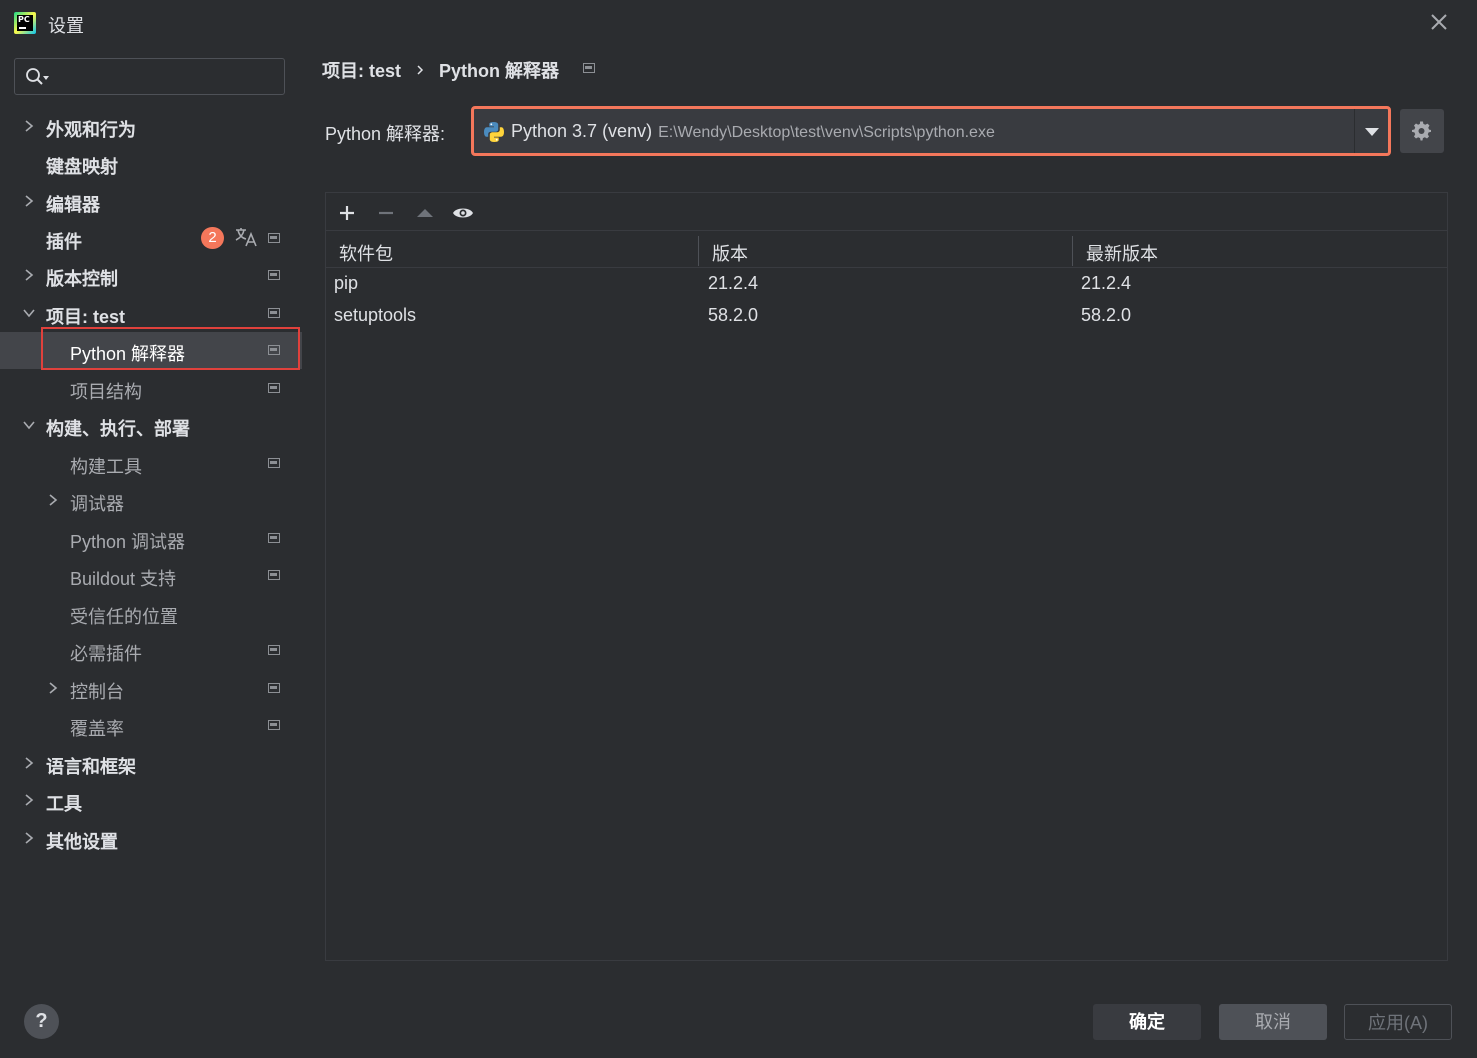 The width and height of the screenshot is (1477, 1058). I want to click on sidebar-item-required-plugins: 必需插件, so click(151, 650).